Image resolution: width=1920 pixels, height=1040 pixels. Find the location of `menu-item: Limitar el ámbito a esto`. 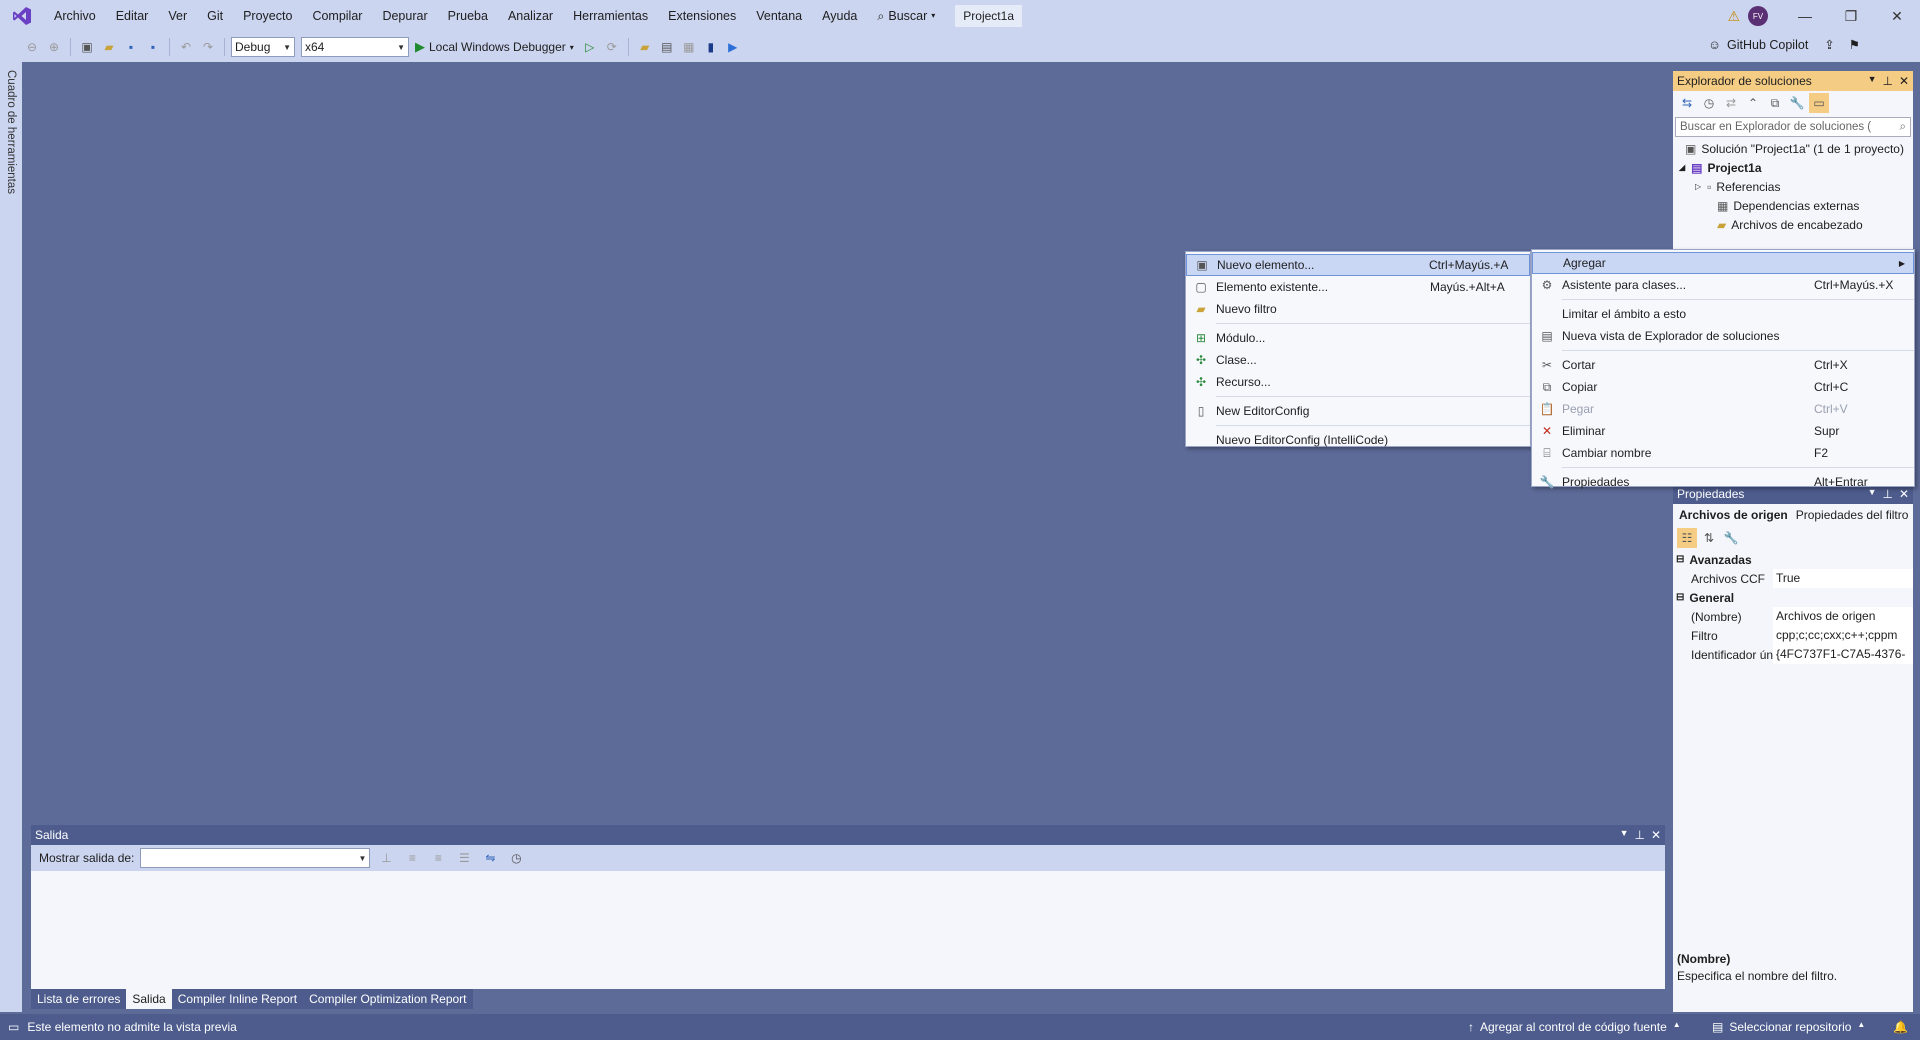

menu-item: Limitar el ámbito a esto is located at coordinates (1723, 314).